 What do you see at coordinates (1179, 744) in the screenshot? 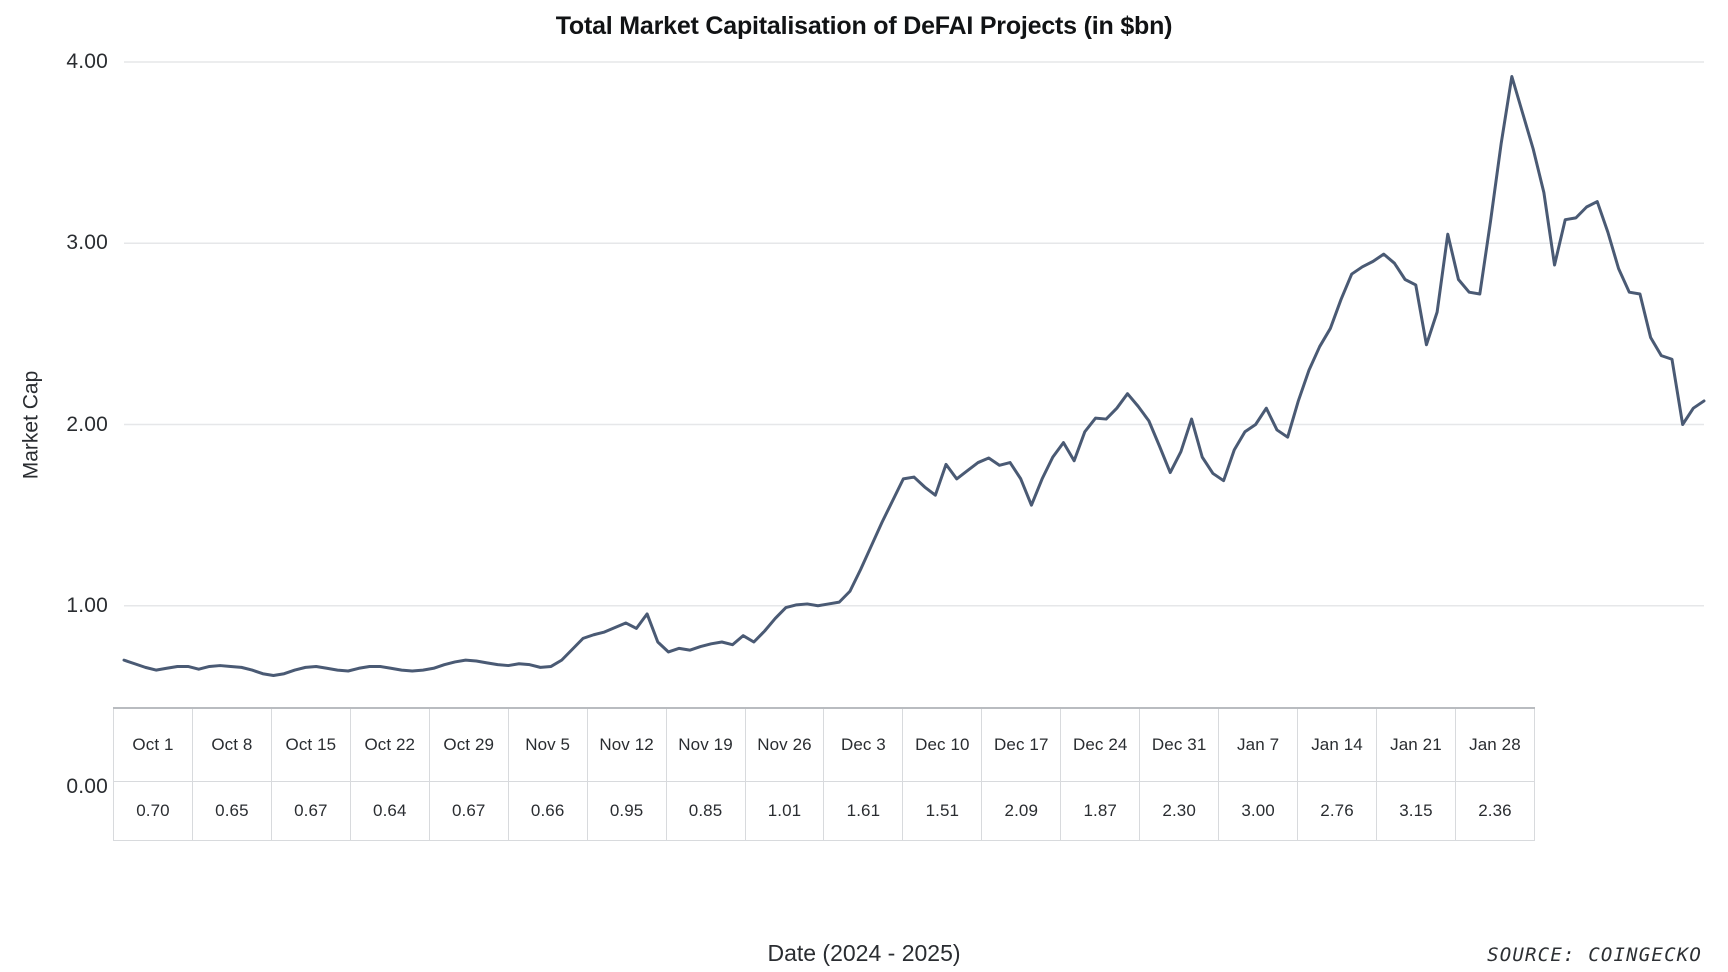
I see `table-cell-date: Dec 31` at bounding box center [1179, 744].